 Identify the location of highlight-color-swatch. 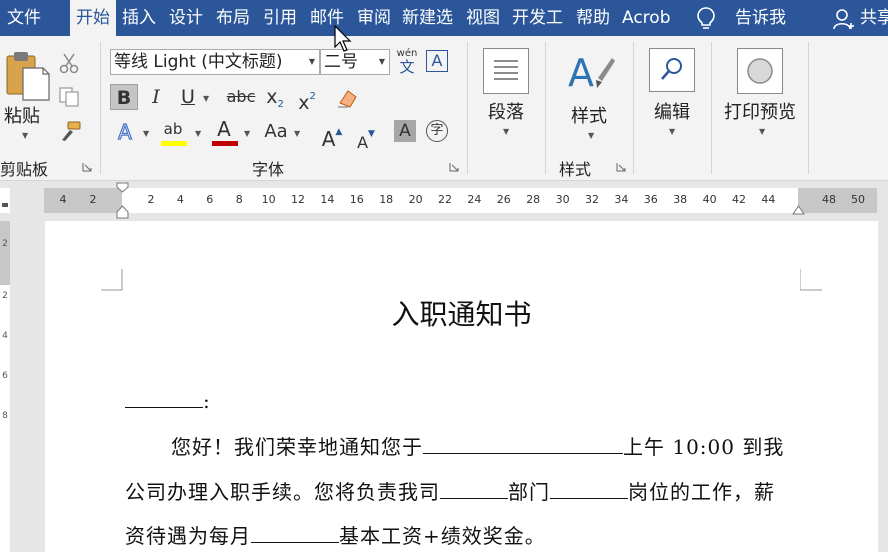
(174, 143).